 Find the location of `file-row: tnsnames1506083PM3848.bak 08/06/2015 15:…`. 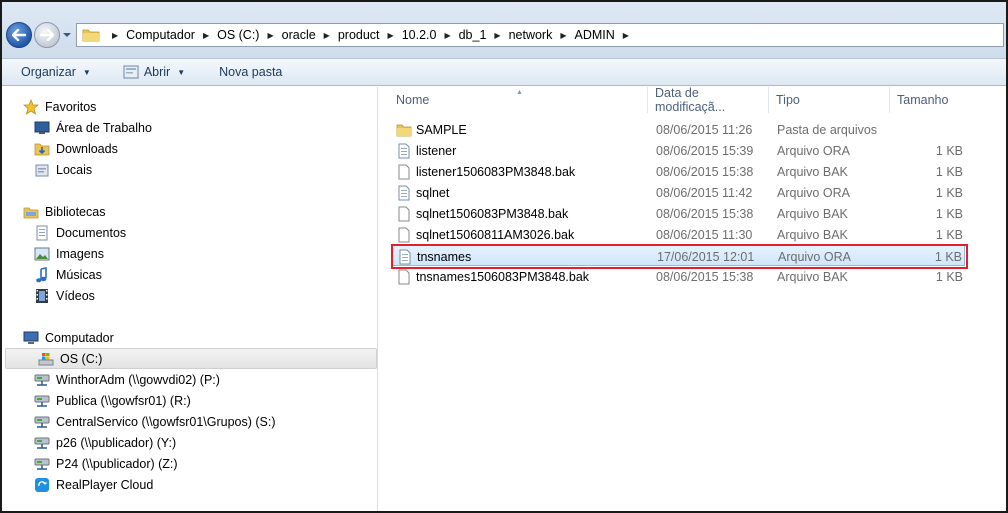

file-row: tnsnames1506083PM3848.bak 08/06/2015 15:… is located at coordinates (678, 276).